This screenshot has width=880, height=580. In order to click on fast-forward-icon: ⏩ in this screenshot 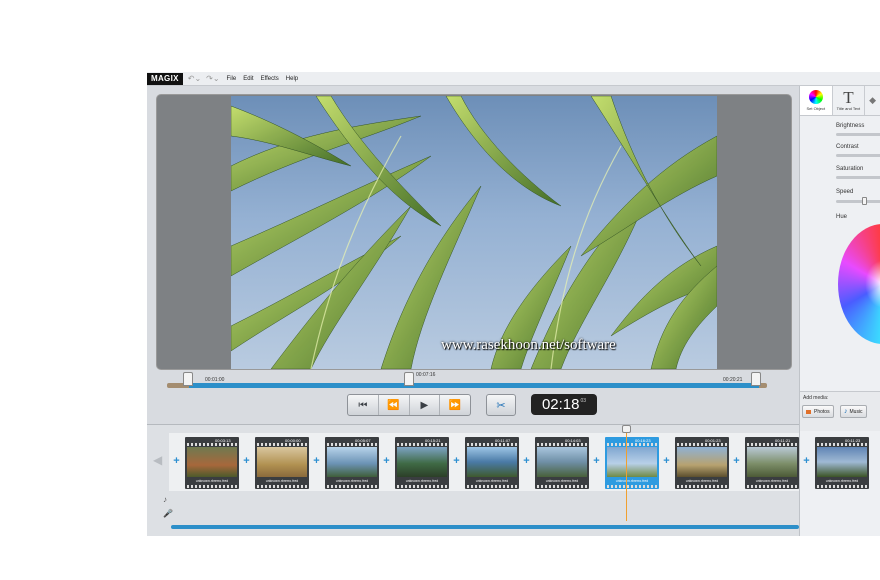, I will do `click(455, 405)`.